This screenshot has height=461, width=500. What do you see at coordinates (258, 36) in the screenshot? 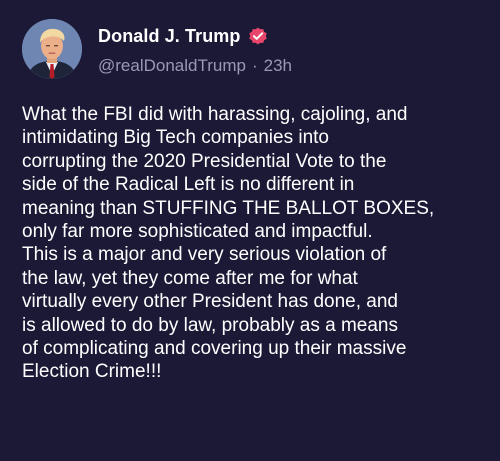
I see `verified-badge-icon` at bounding box center [258, 36].